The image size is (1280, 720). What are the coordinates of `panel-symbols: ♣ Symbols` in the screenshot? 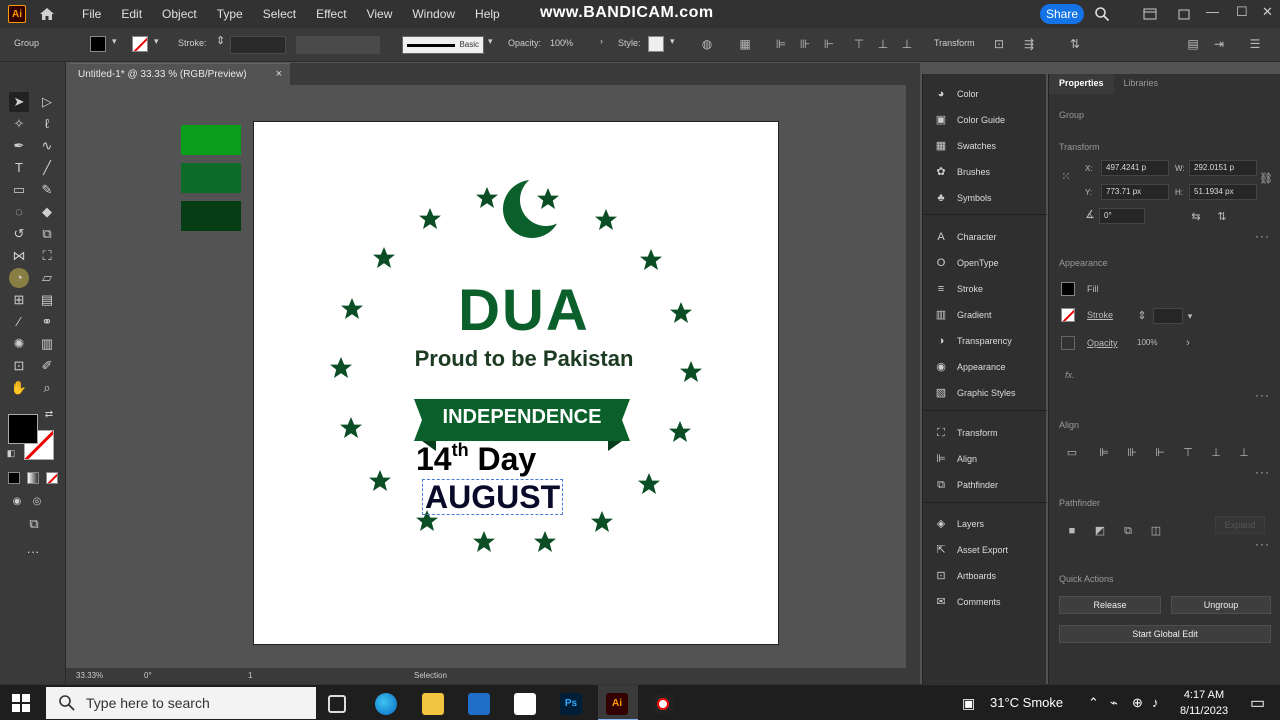 It's located at (962, 198).